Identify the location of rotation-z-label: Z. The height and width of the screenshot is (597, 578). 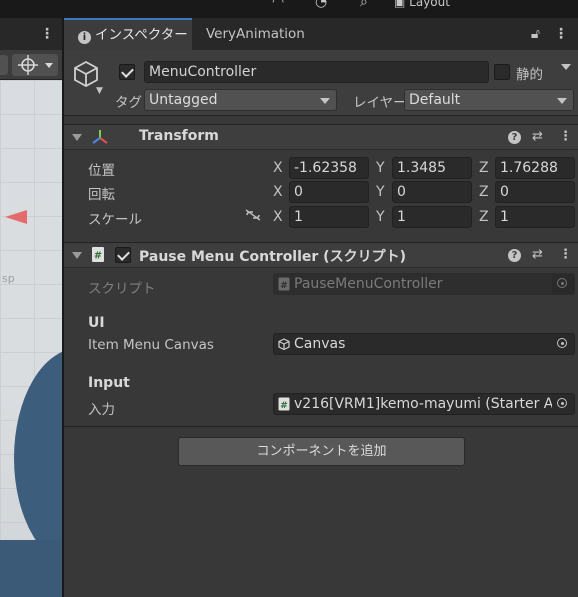
(484, 192).